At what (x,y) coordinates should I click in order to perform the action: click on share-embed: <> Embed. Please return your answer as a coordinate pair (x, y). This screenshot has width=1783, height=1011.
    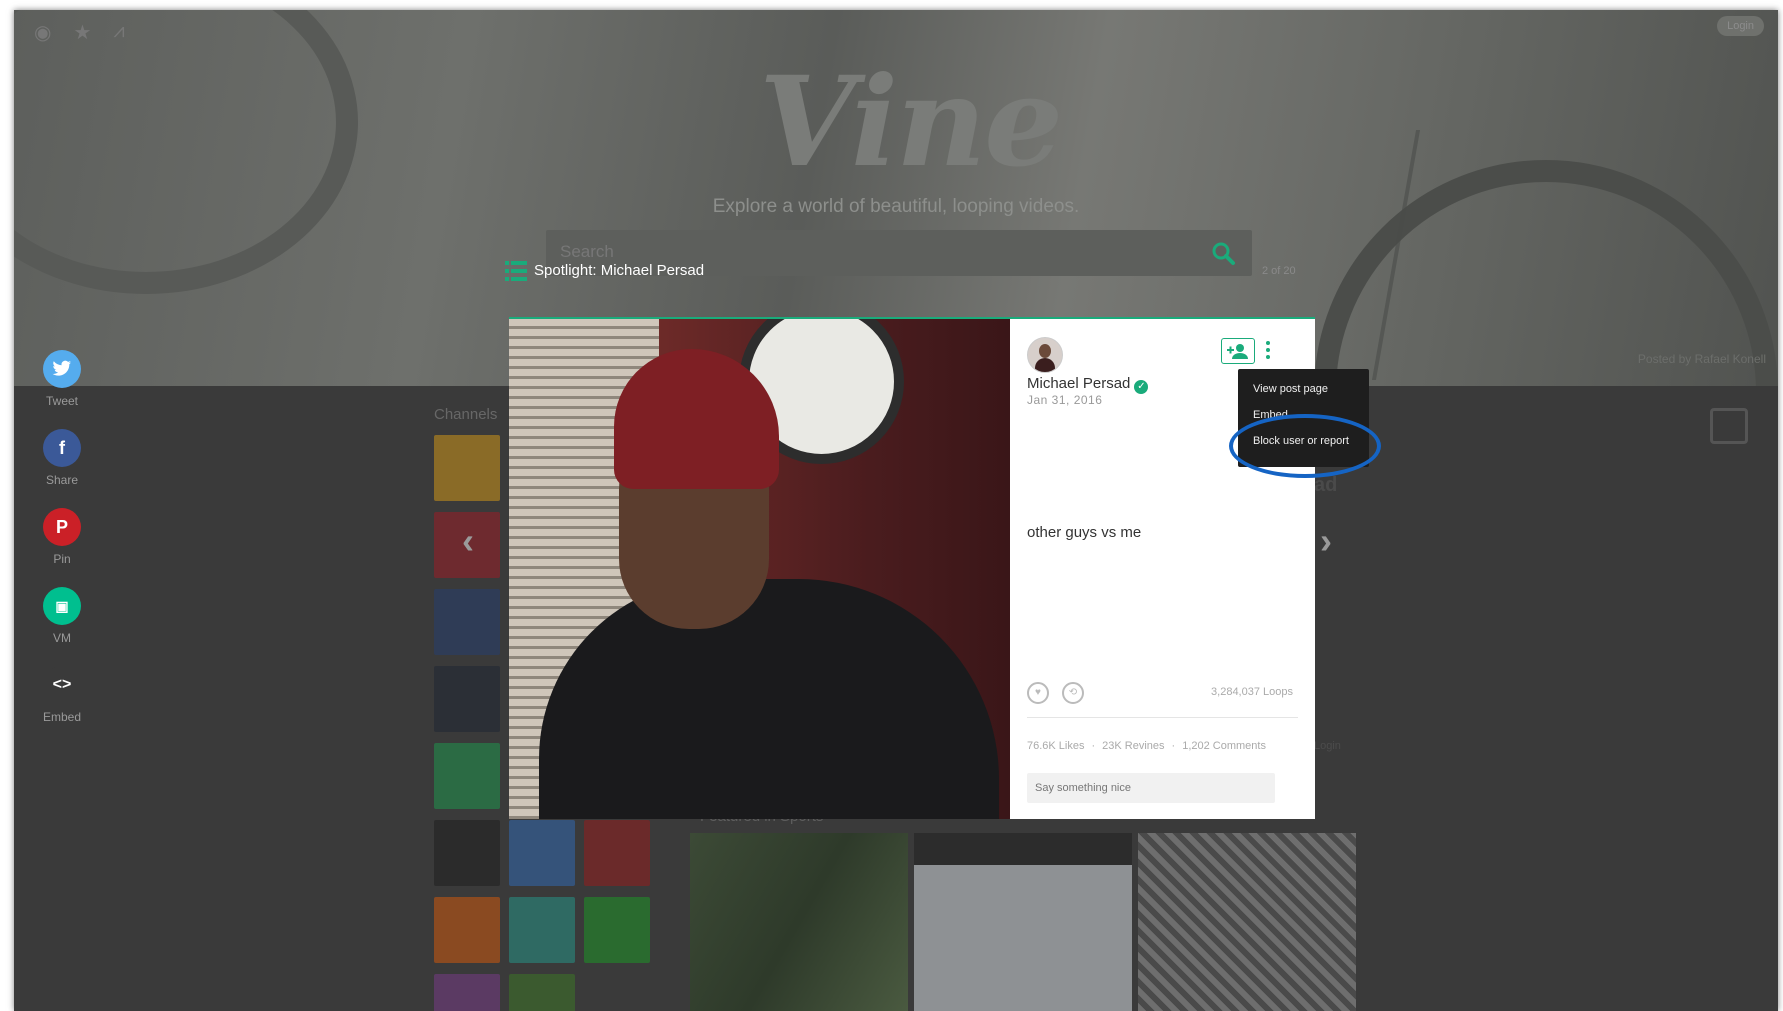
    Looking at the image, I should click on (62, 695).